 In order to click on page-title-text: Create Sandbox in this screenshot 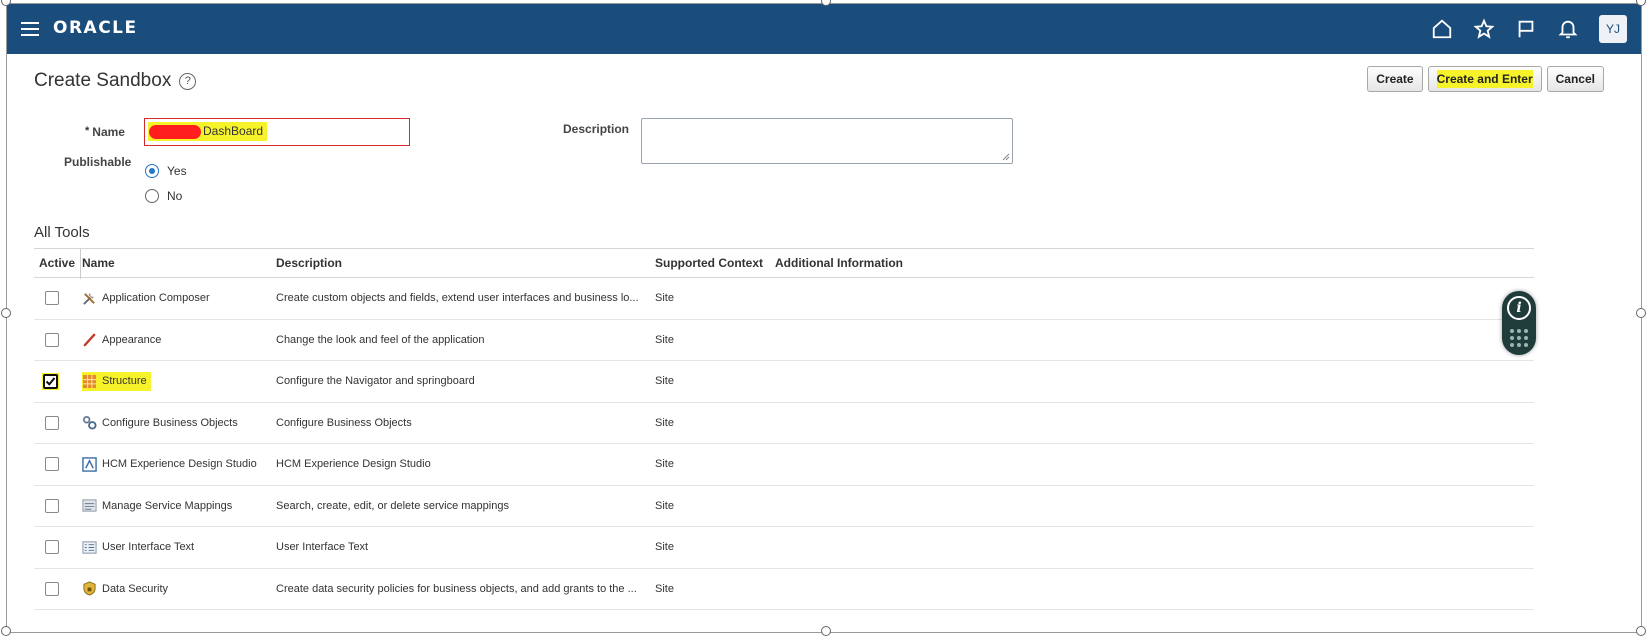, I will do `click(103, 80)`.